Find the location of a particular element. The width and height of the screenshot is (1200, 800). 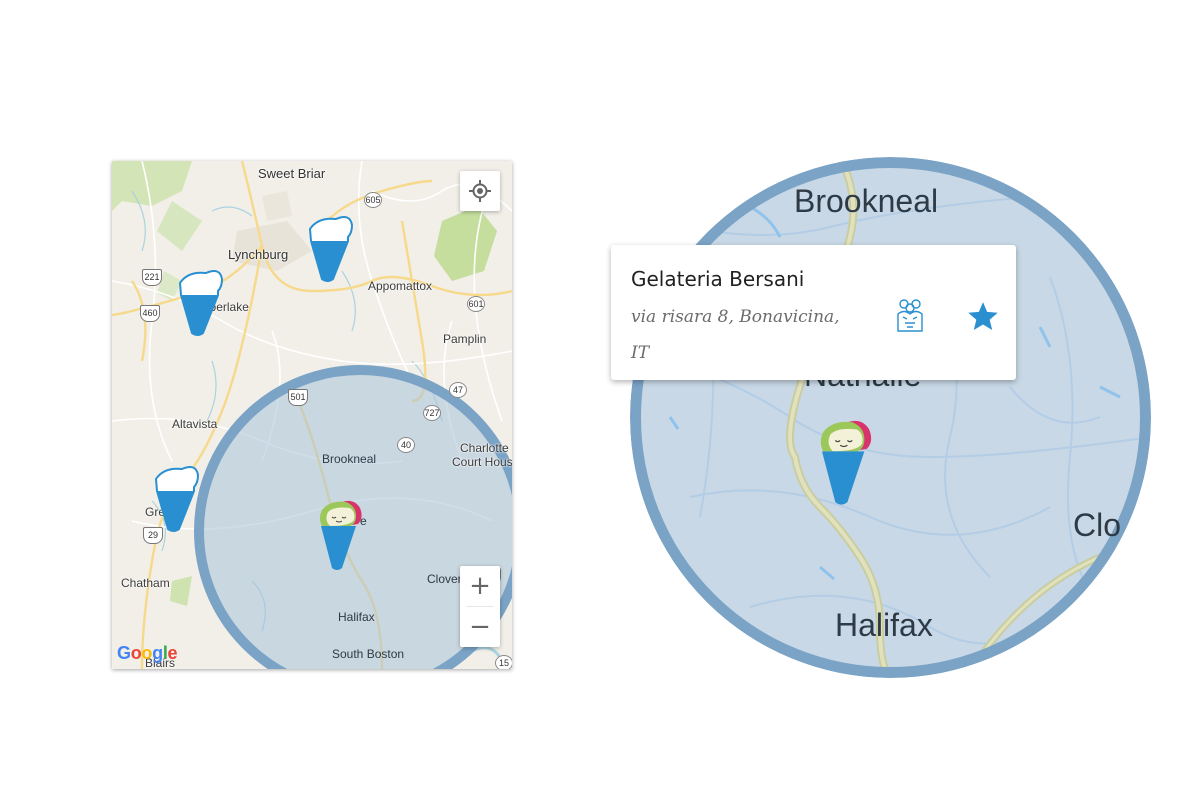

town-label-charlotte-2: Court House is located at coordinates (482, 462).